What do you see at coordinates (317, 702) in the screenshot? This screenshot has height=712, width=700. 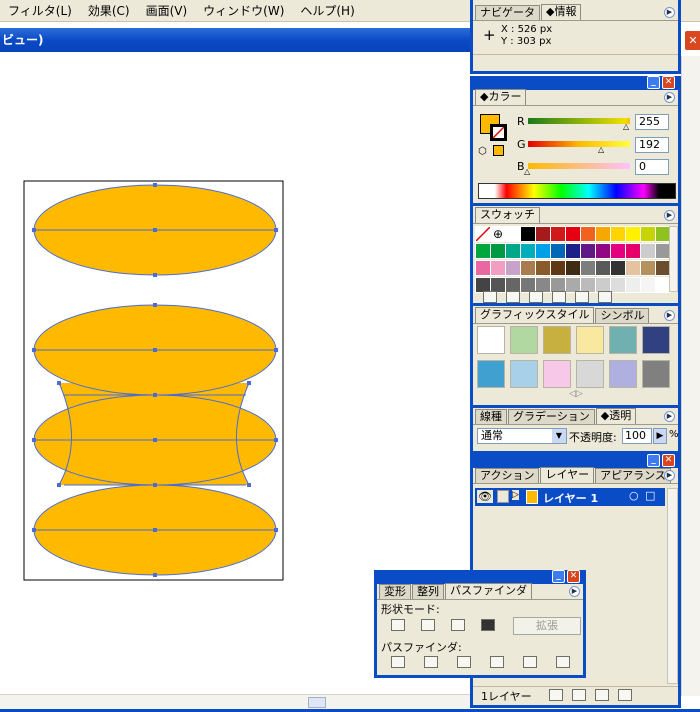 I see `horizontal-scroll-thumb` at bounding box center [317, 702].